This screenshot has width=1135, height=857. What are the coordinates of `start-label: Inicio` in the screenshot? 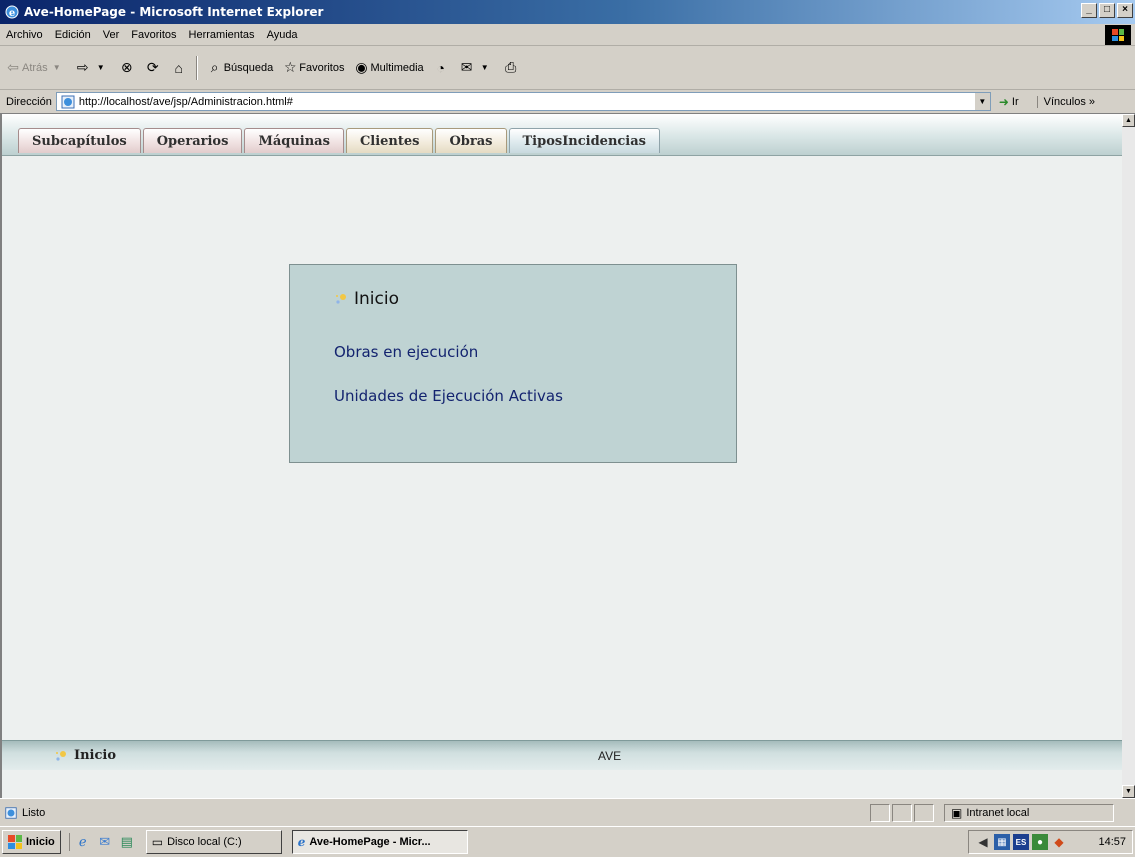 It's located at (40, 842).